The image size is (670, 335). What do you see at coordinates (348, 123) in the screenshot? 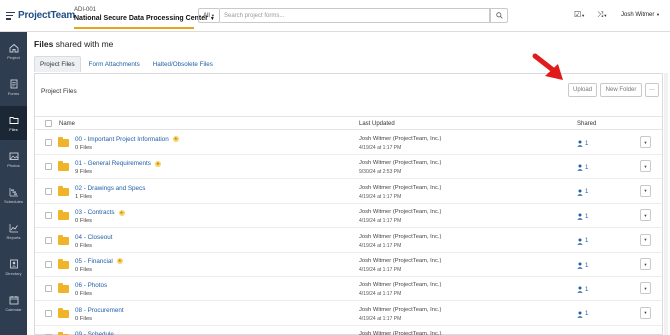
I see `table-header: Name Last Updated Shared` at bounding box center [348, 123].